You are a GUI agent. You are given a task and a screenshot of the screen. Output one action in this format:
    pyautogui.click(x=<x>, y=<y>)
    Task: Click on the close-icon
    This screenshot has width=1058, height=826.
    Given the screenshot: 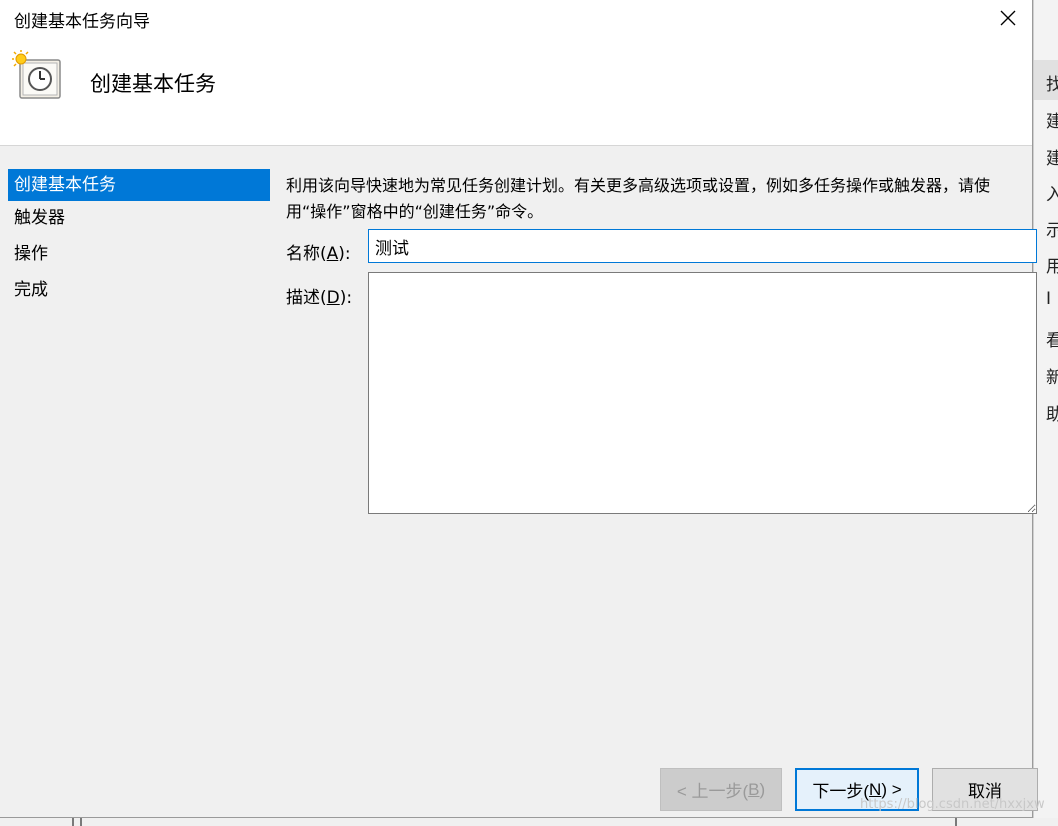 What is the action you would take?
    pyautogui.click(x=1008, y=18)
    